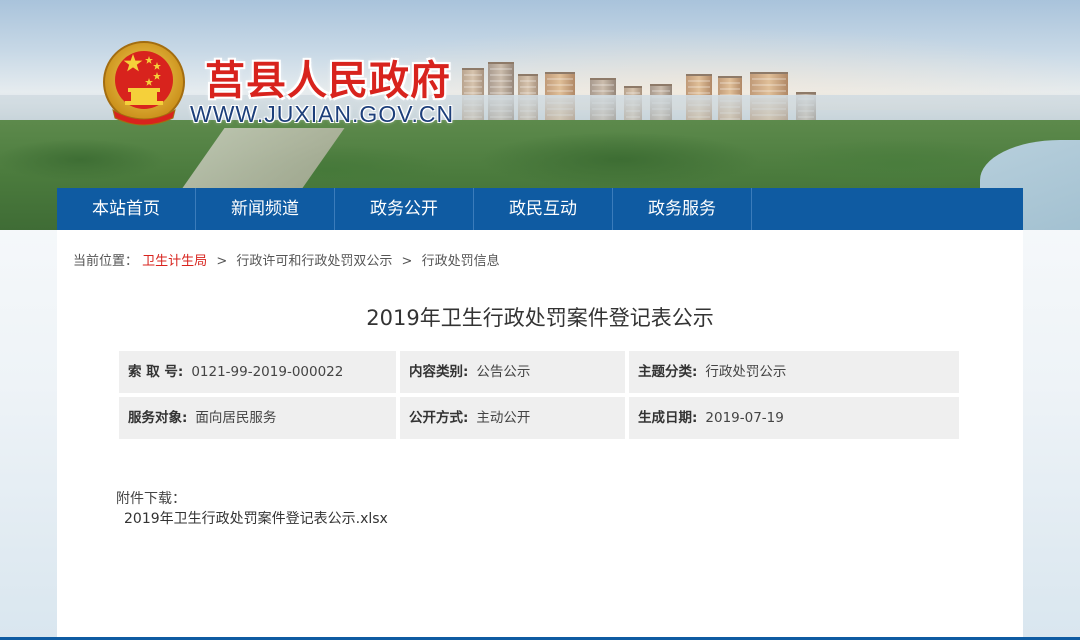 The image size is (1080, 640). I want to click on breadcrumb-prefix: 当前位置：, so click(106, 261).